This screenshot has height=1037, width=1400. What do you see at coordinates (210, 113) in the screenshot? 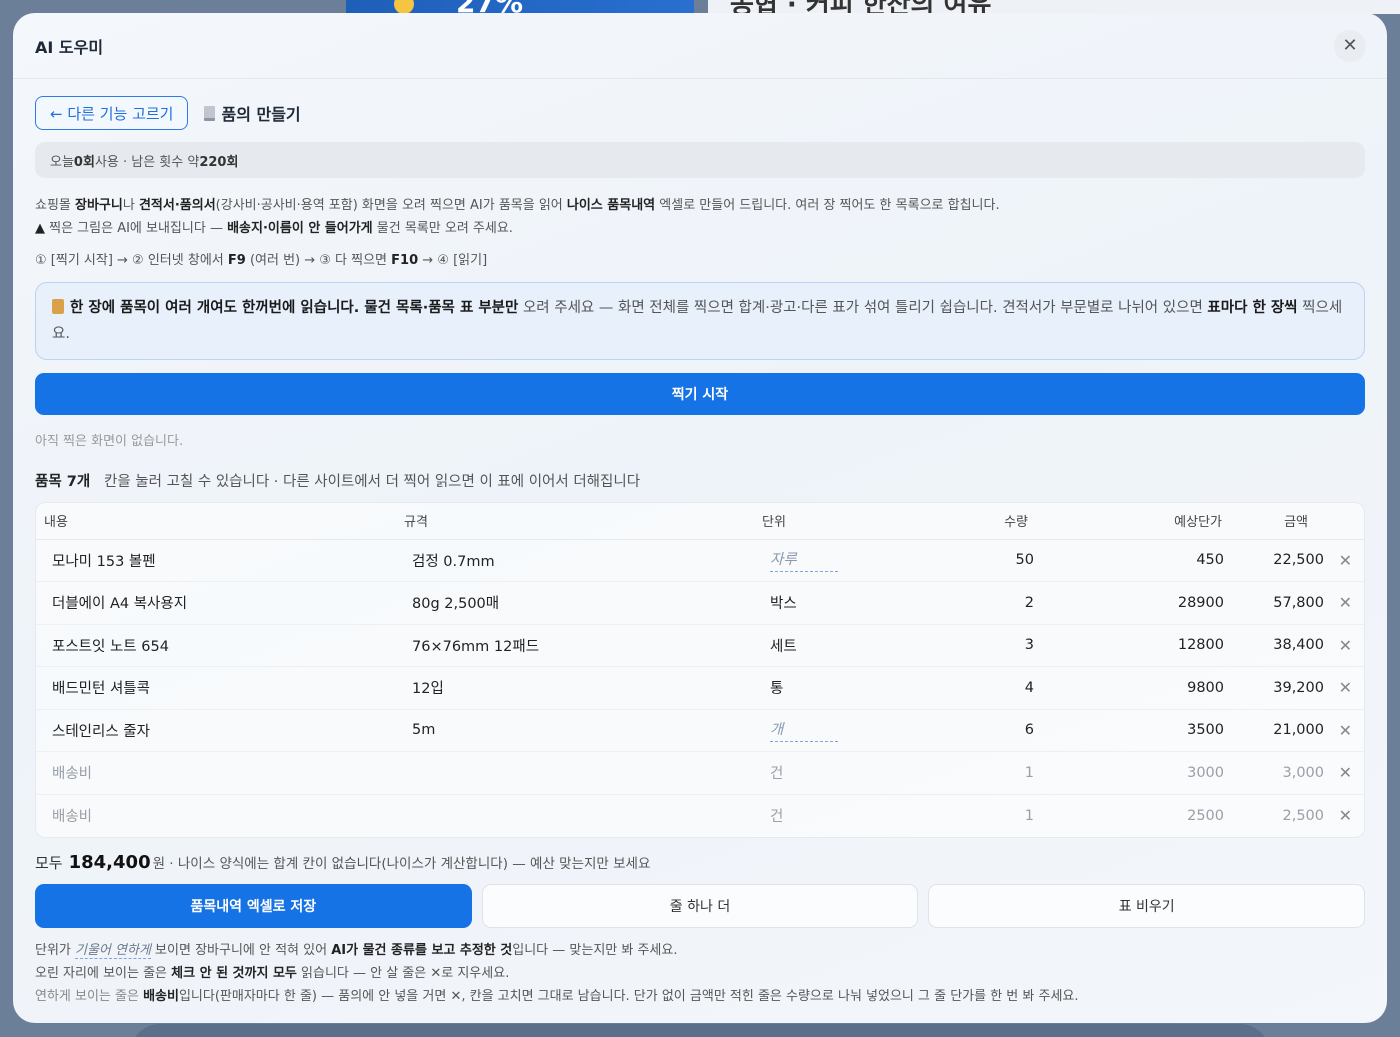
I see `document-icon` at bounding box center [210, 113].